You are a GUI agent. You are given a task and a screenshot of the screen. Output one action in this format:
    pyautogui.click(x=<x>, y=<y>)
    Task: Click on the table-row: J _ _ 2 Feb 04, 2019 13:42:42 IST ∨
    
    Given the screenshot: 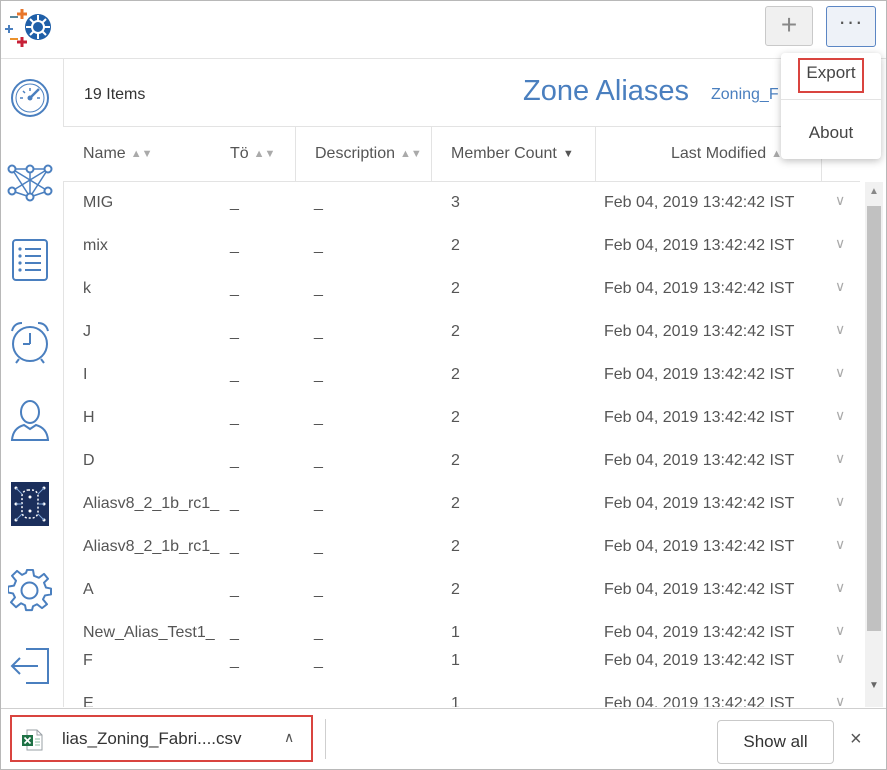 What is the action you would take?
    pyautogui.click(x=461, y=332)
    